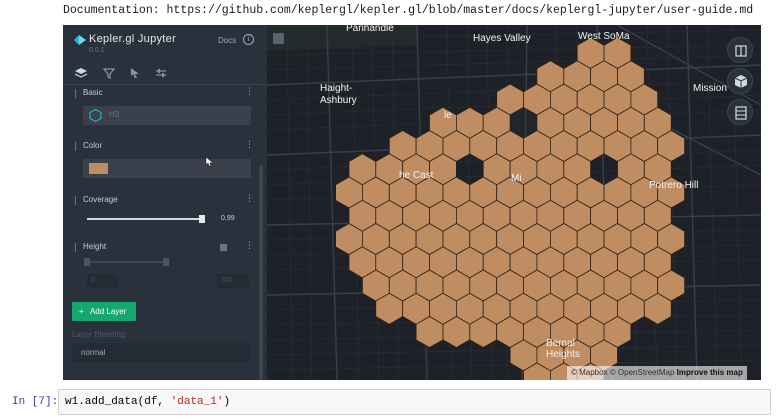 Image resolution: width=781 pixels, height=419 pixels. What do you see at coordinates (98, 168) in the screenshot?
I see `color-swatch` at bounding box center [98, 168].